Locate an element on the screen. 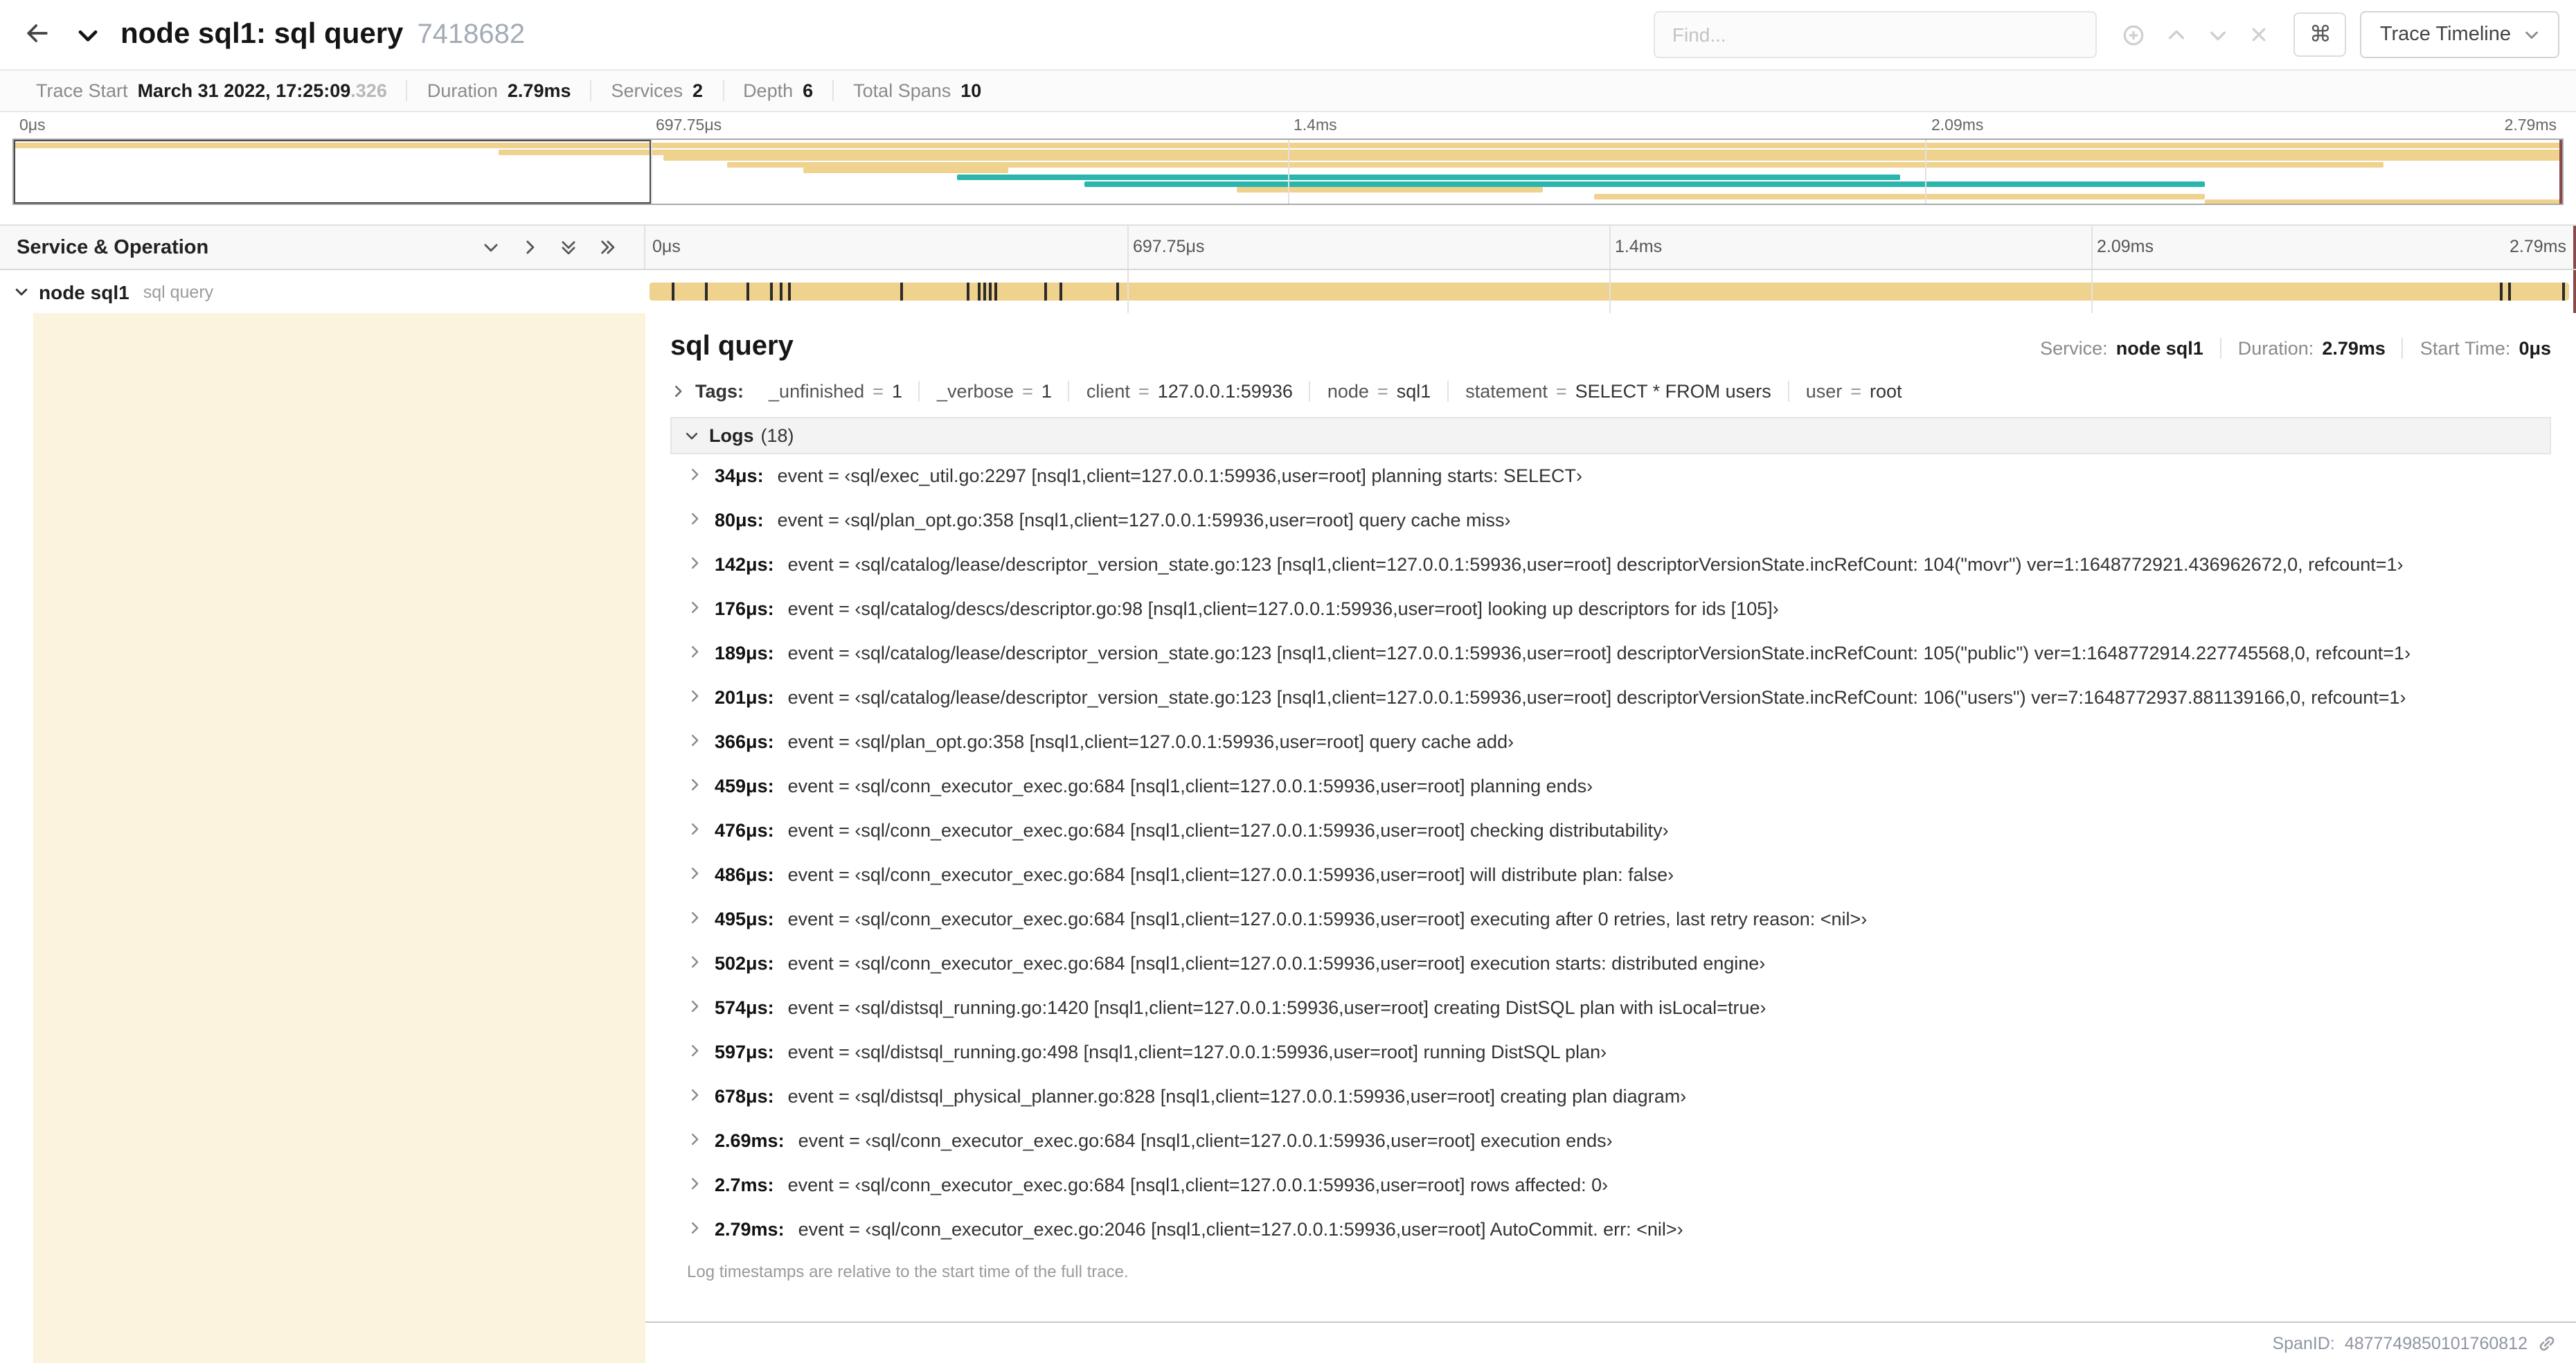 The image size is (2576, 1363). log-timestamp: 366μs: is located at coordinates (745, 741).